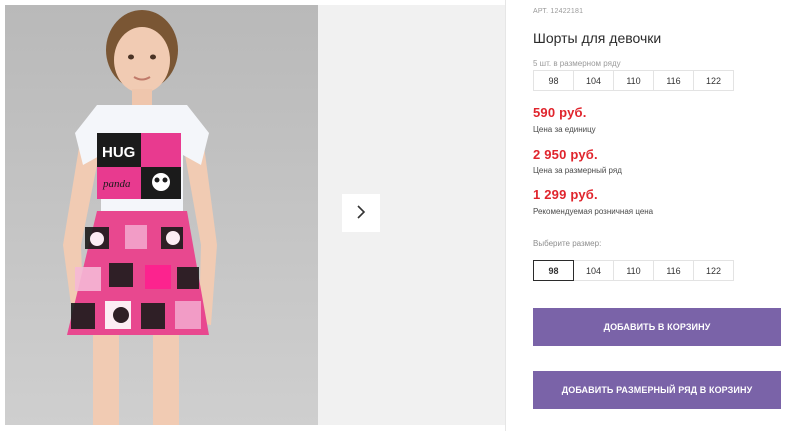  Describe the element at coordinates (565, 194) in the screenshot. I see `retail-price: 1 299 руб.` at that location.